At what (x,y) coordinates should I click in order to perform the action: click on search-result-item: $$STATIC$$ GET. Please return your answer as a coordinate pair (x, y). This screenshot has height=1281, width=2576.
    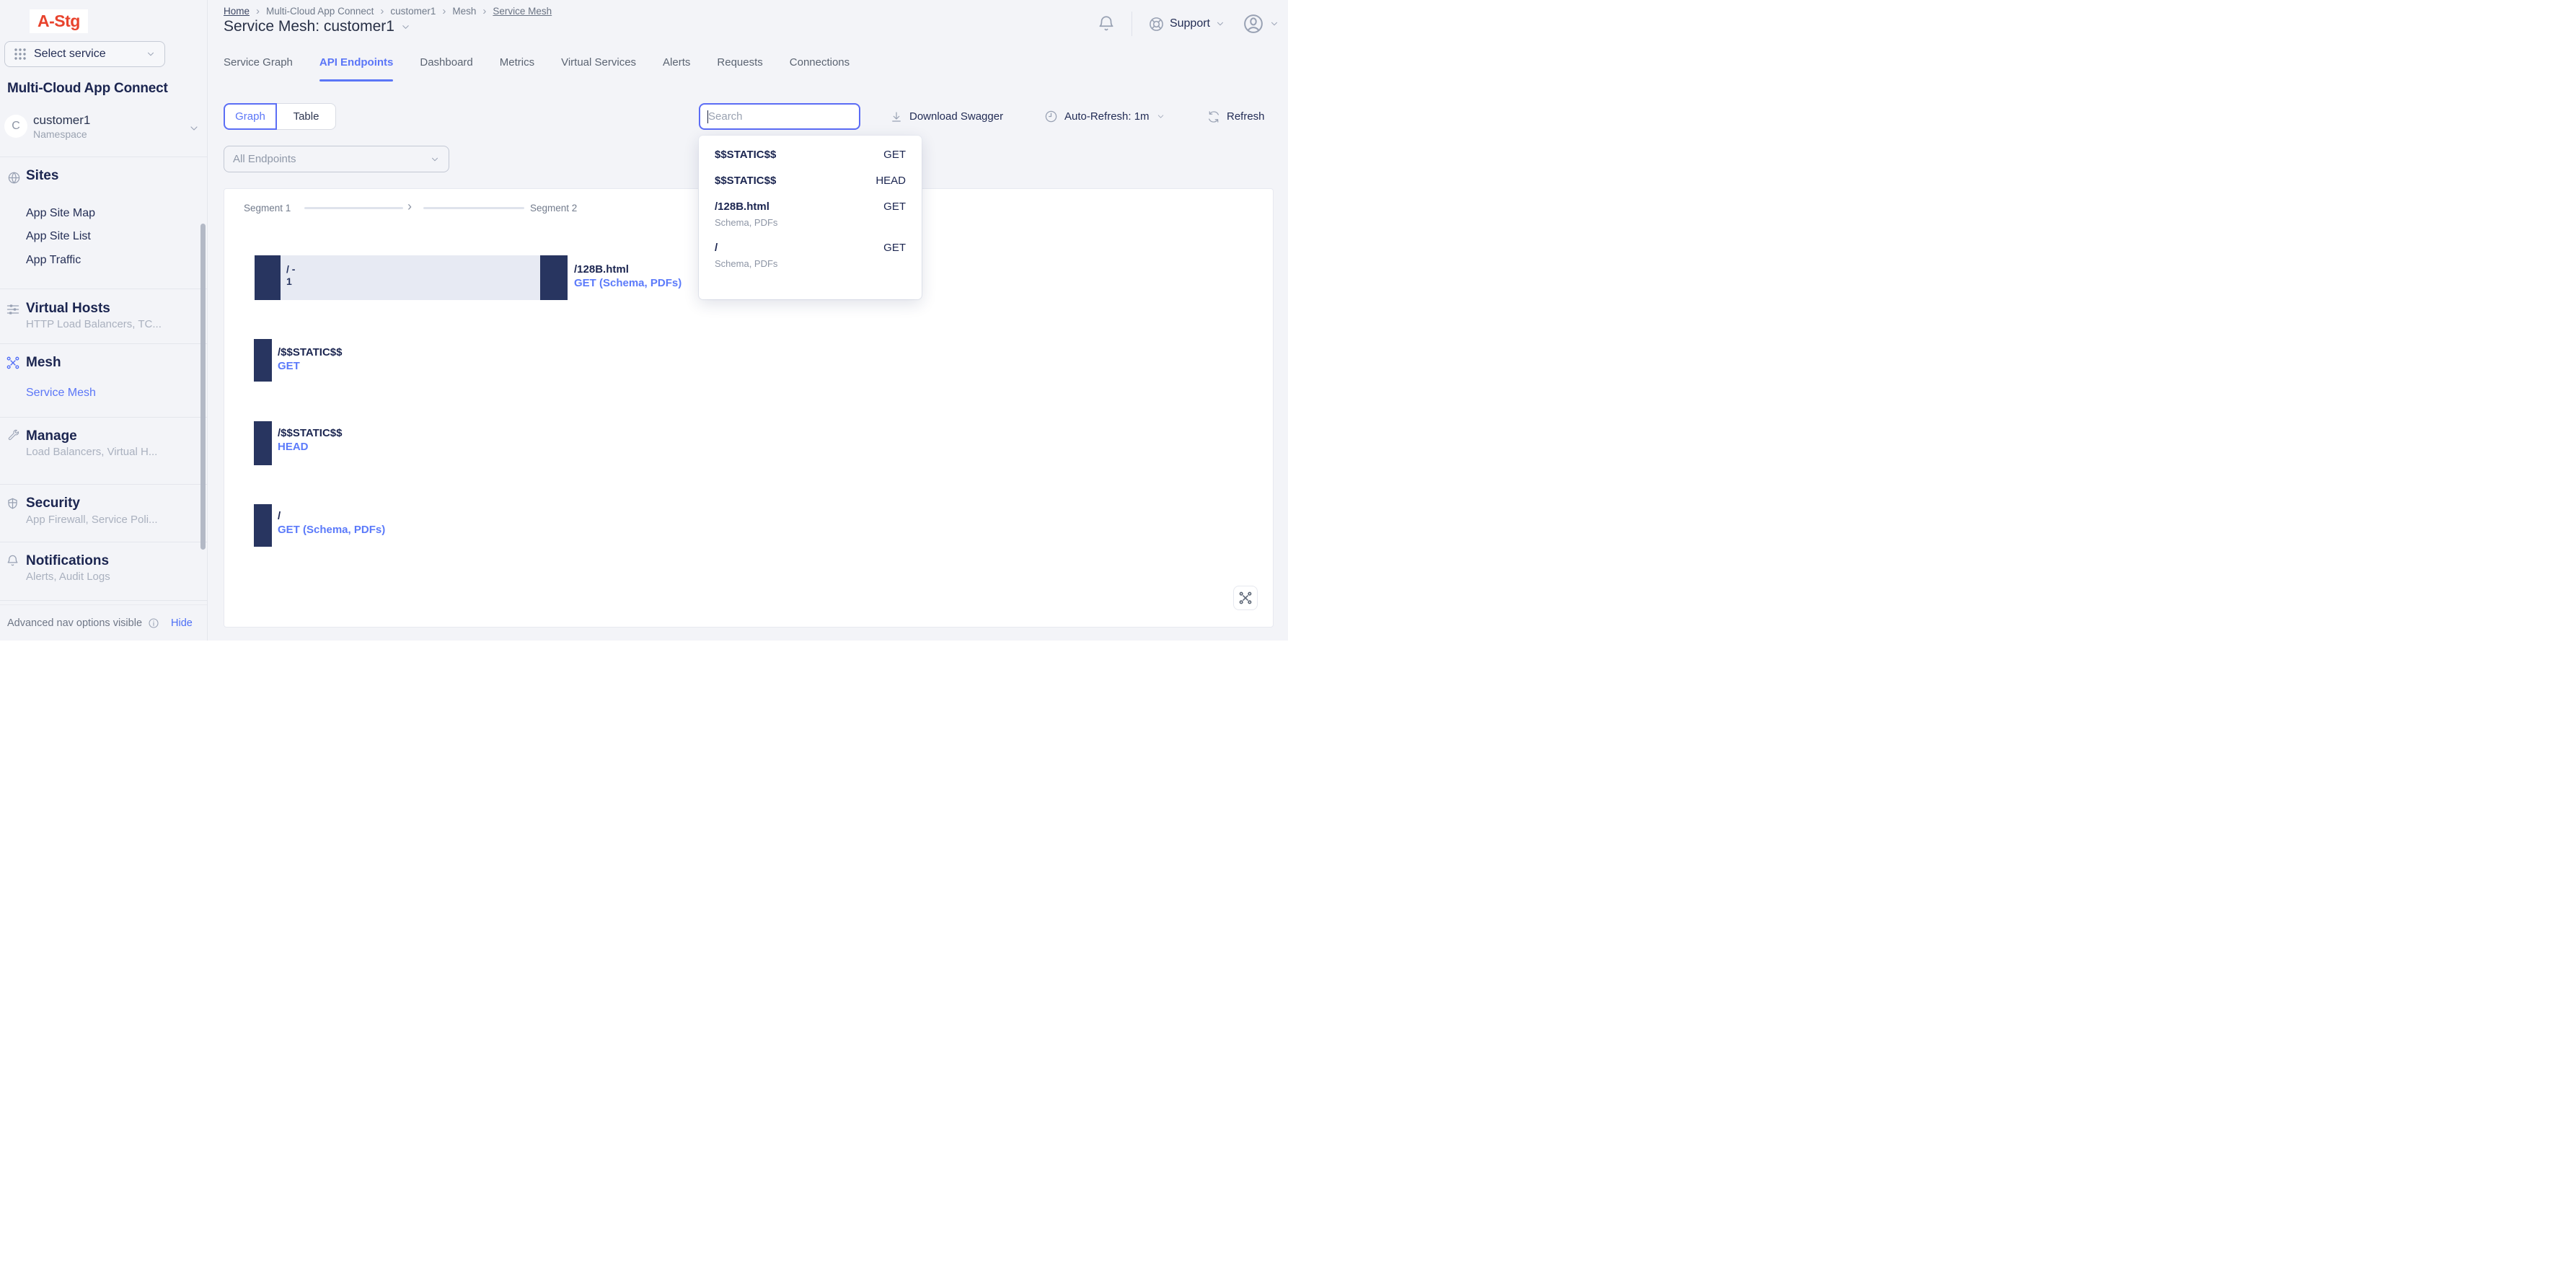
    Looking at the image, I should click on (810, 154).